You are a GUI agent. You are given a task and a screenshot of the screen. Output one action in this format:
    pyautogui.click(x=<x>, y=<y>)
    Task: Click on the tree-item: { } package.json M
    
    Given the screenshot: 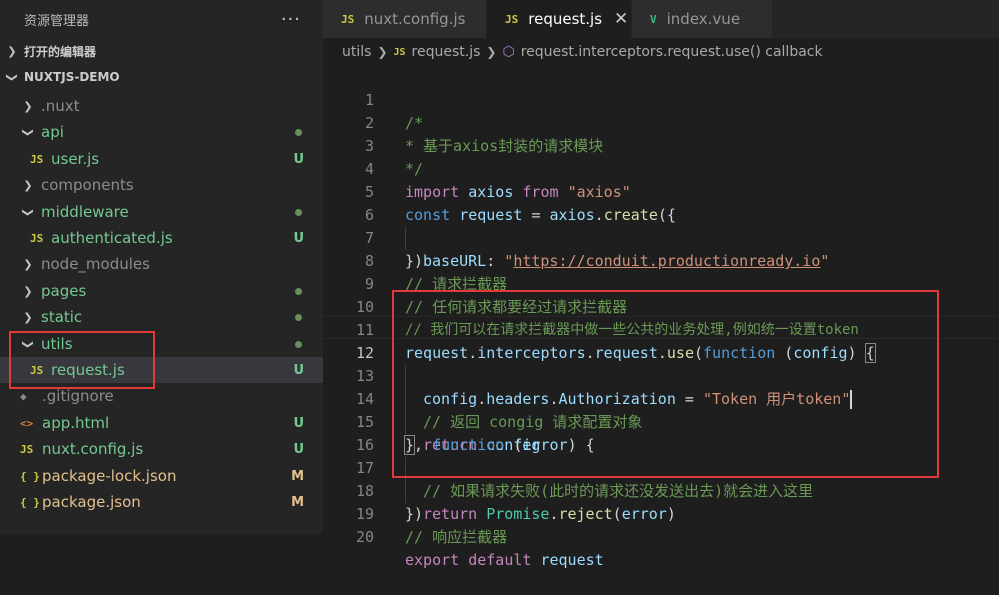 What is the action you would take?
    pyautogui.click(x=161, y=502)
    